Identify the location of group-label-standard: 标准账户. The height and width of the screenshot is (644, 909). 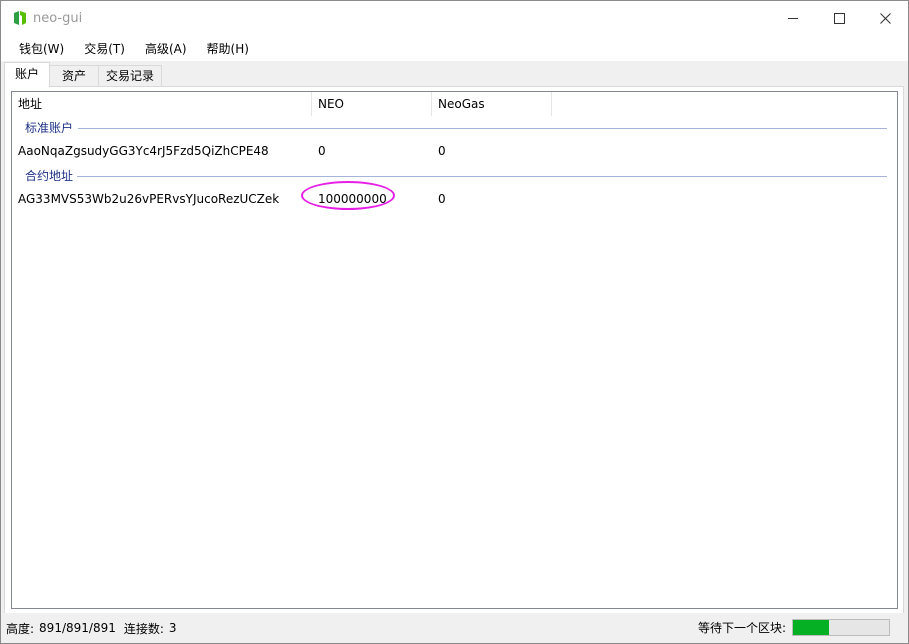
(51, 128).